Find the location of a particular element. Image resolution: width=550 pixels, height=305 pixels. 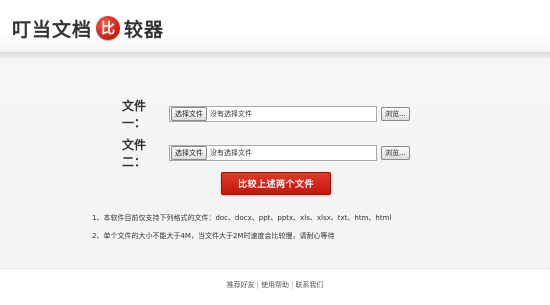

file2-choose-button: 选择文件 is located at coordinates (189, 153).